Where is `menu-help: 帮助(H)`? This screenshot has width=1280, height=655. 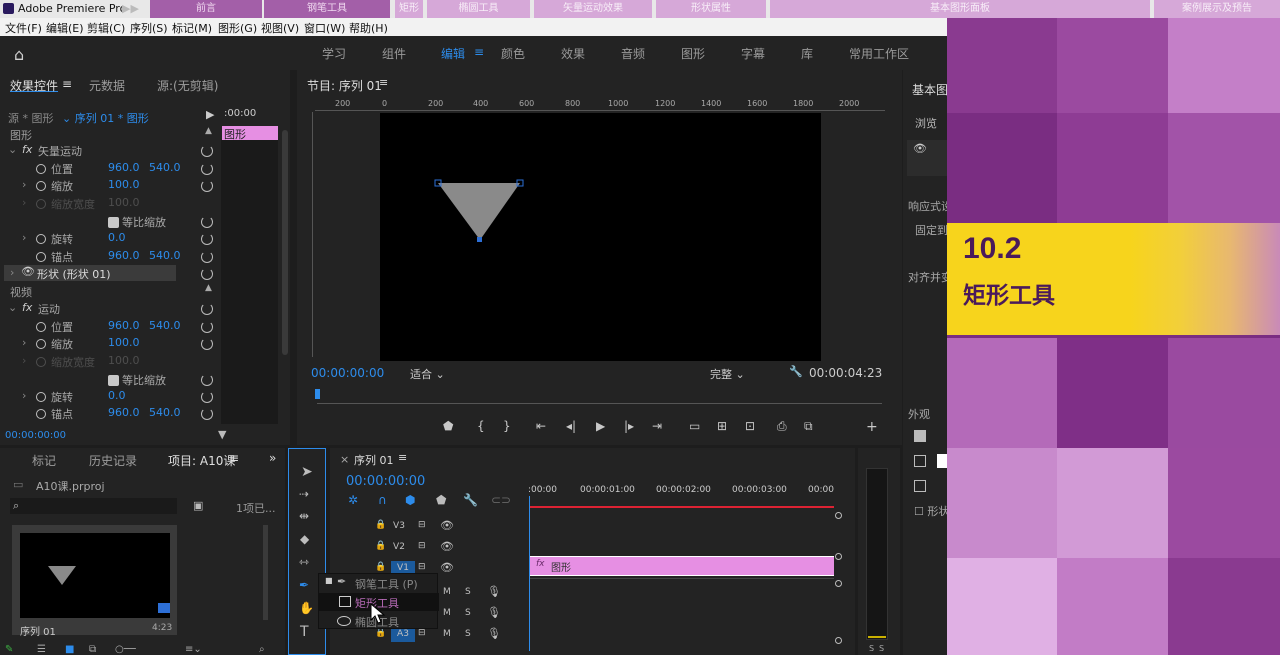 menu-help: 帮助(H) is located at coordinates (368, 28).